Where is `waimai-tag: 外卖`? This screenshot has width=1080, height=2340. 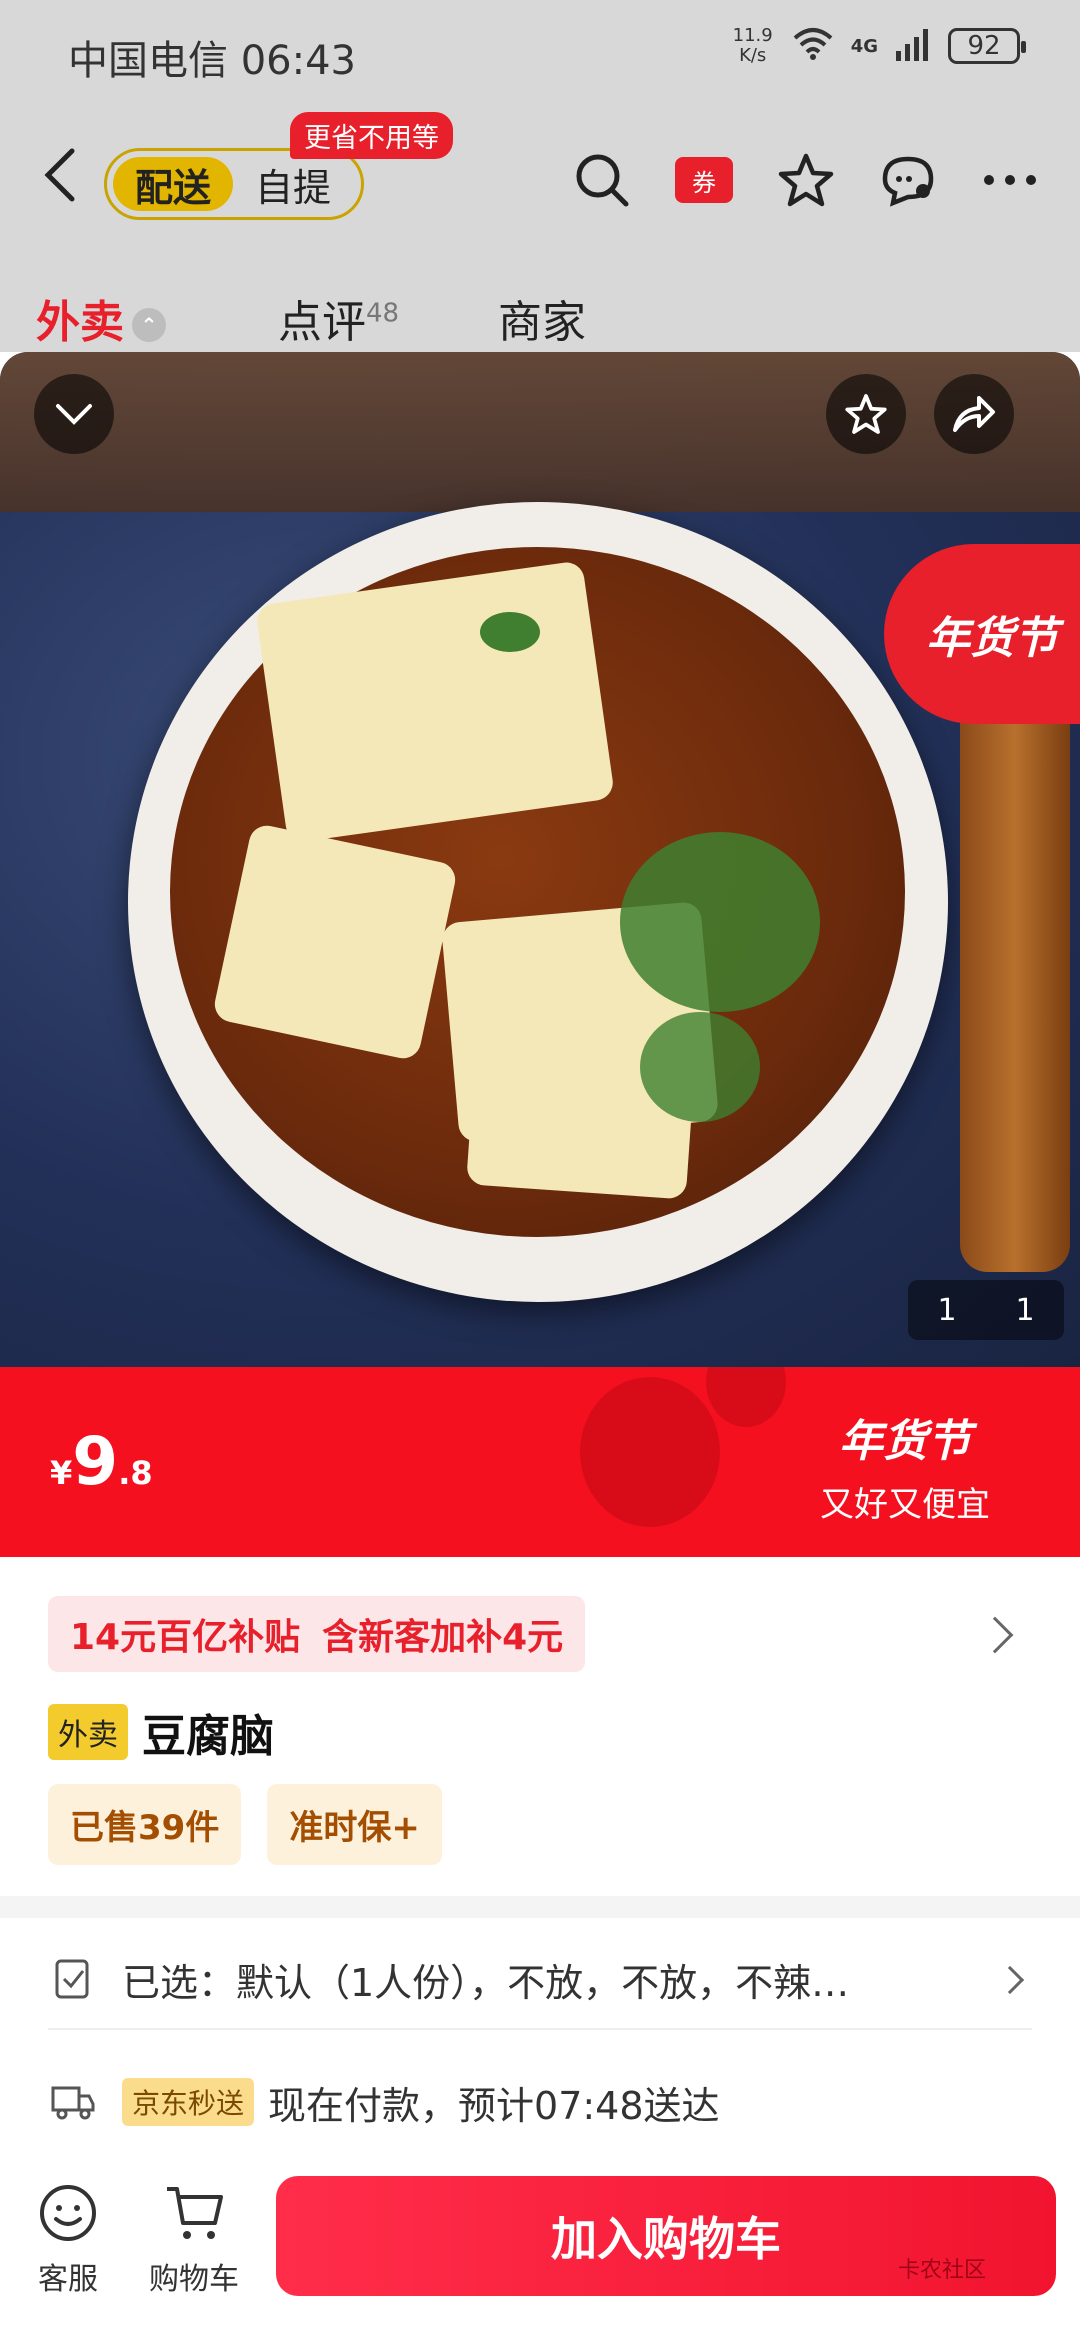 waimai-tag: 外卖 is located at coordinates (88, 1732).